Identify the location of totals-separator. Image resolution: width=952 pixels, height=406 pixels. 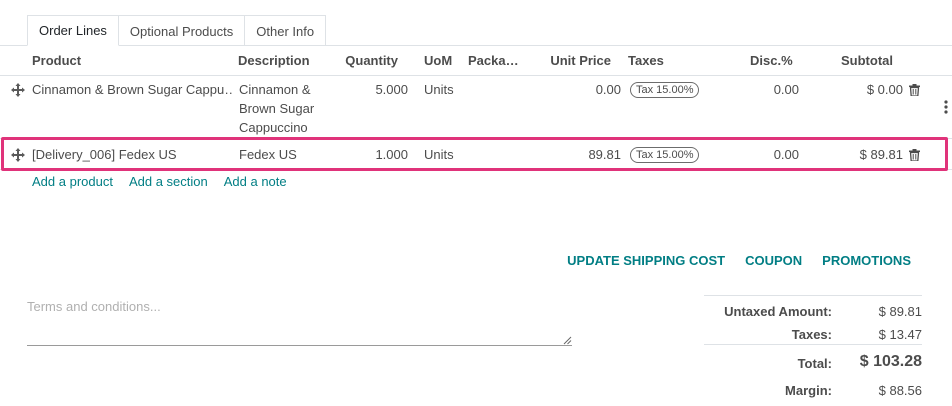
(813, 344).